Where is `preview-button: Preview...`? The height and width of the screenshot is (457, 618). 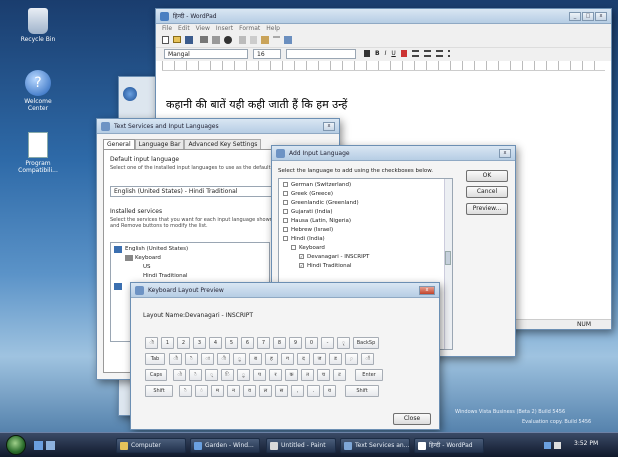
preview-button: Preview... is located at coordinates (487, 209).